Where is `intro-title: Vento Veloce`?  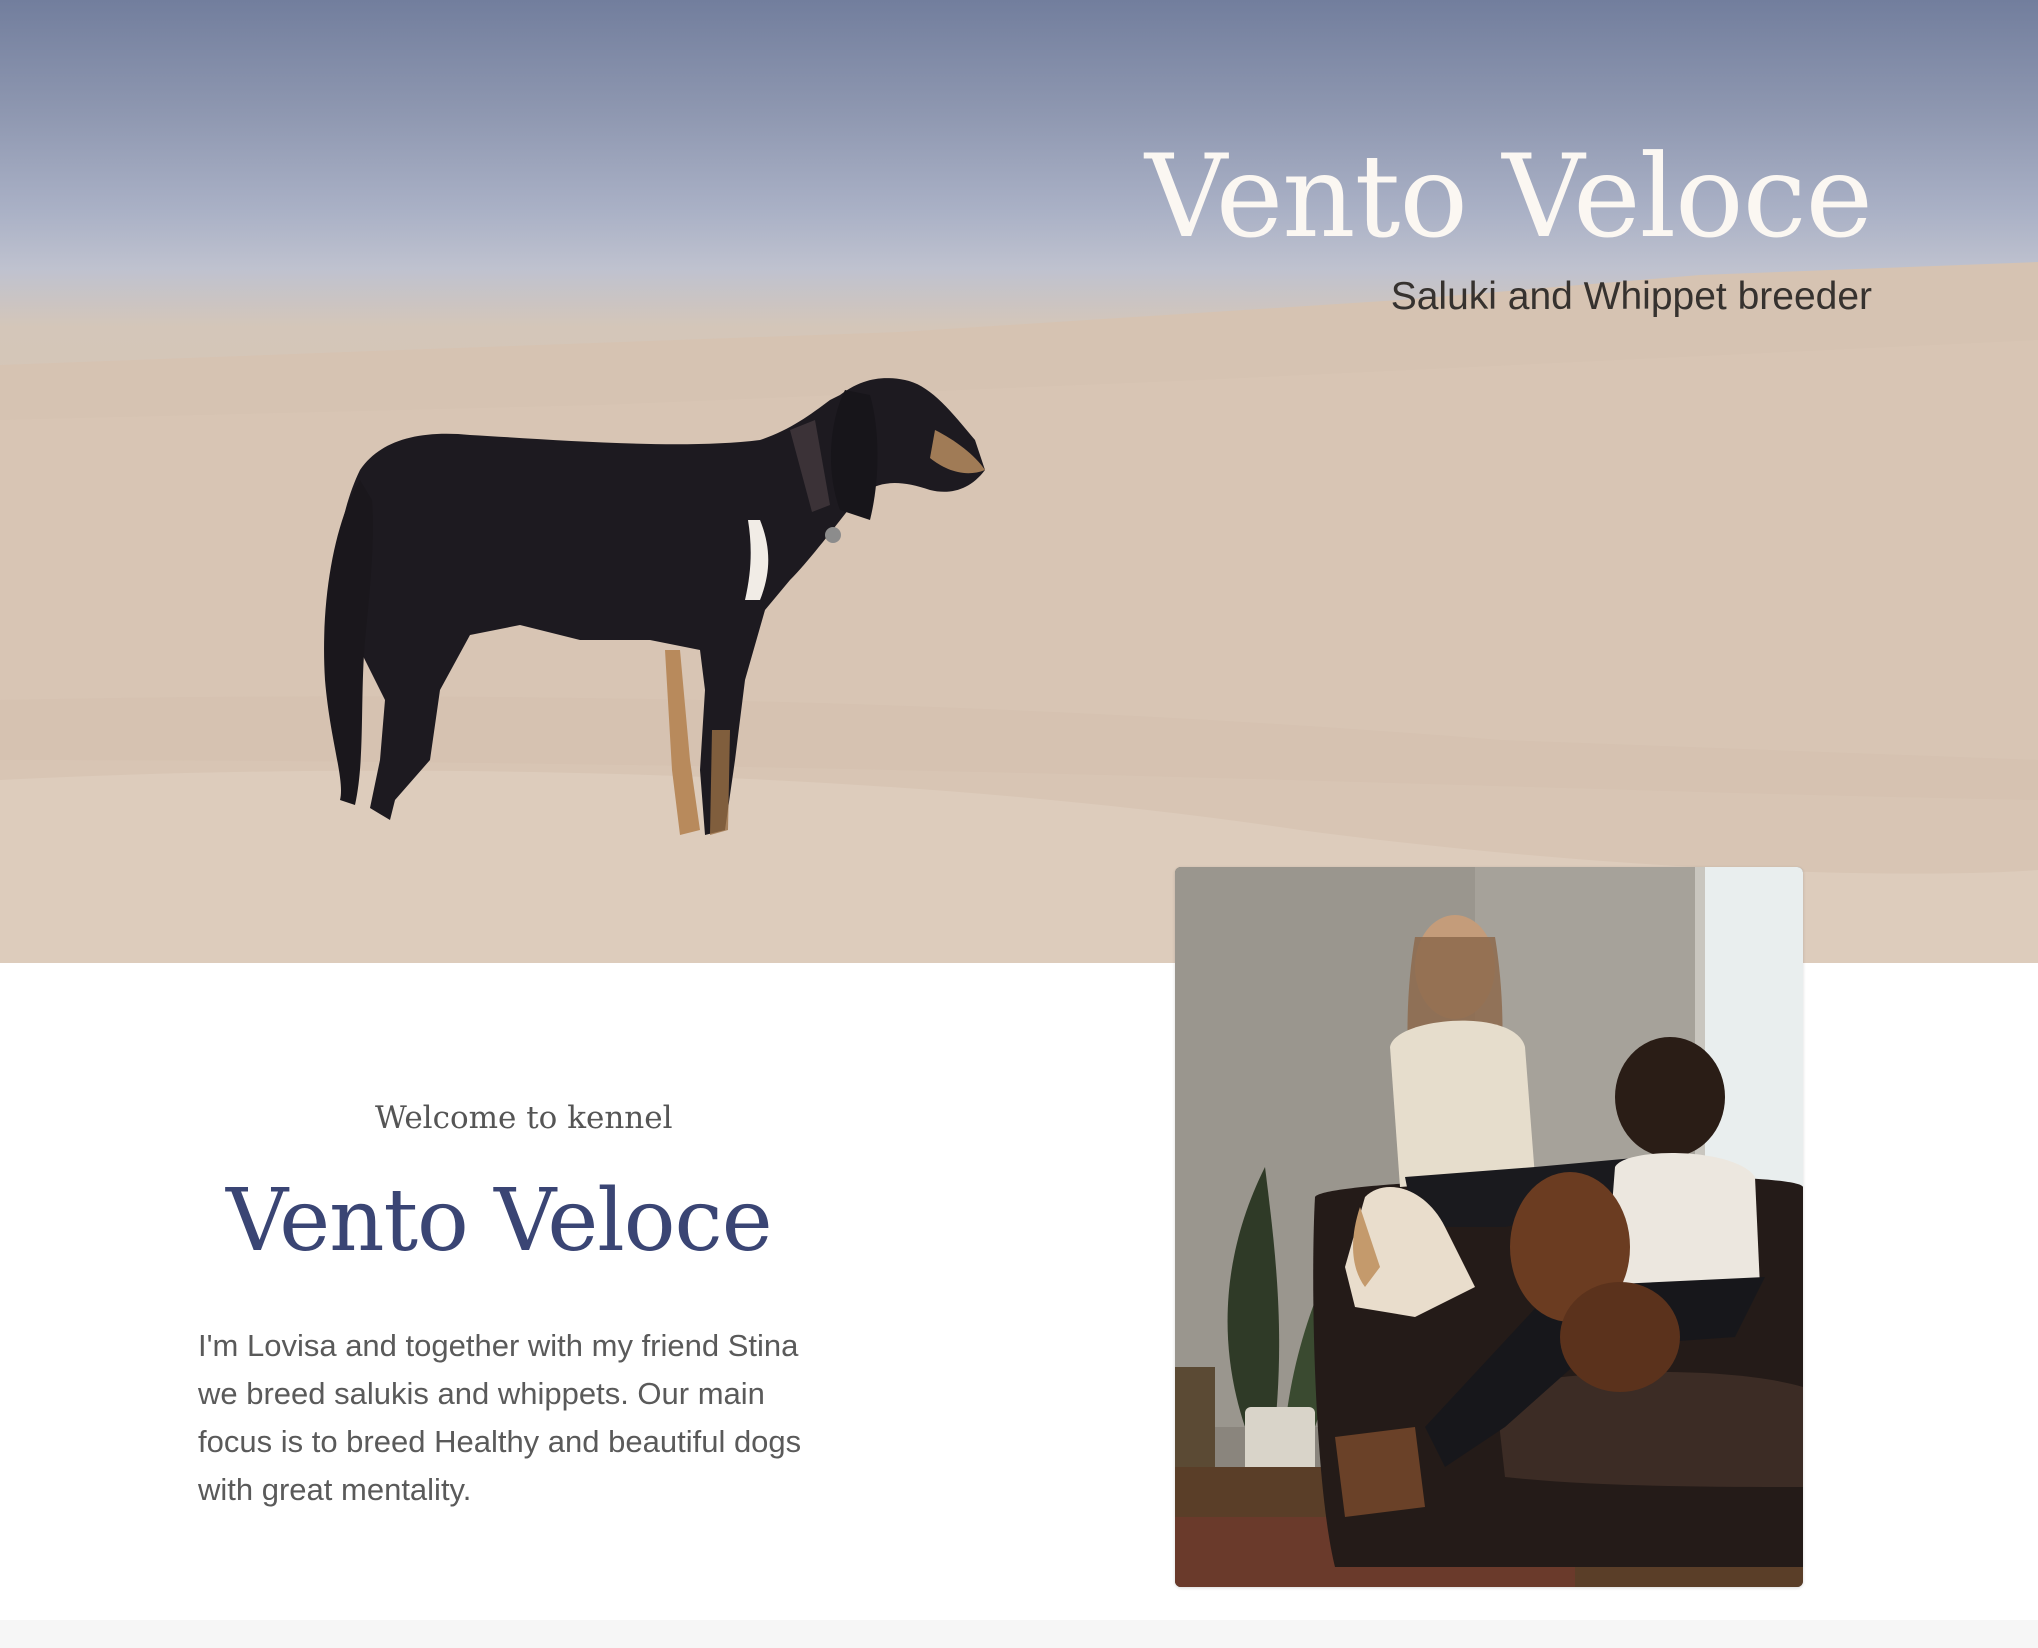
intro-title: Vento Veloce is located at coordinates (499, 1221).